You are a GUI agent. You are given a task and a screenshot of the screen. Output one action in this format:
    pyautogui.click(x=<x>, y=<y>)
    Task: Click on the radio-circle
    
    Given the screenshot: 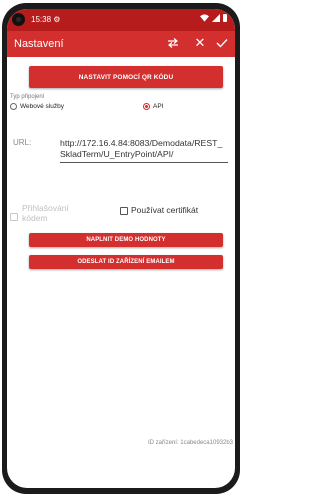 What is the action you would take?
    pyautogui.click(x=13, y=106)
    